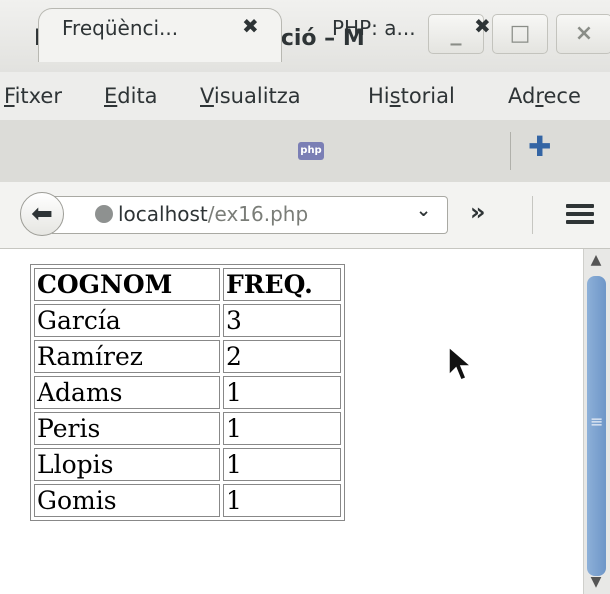  I want to click on table-header-row: COGNOM FREQ., so click(187, 284).